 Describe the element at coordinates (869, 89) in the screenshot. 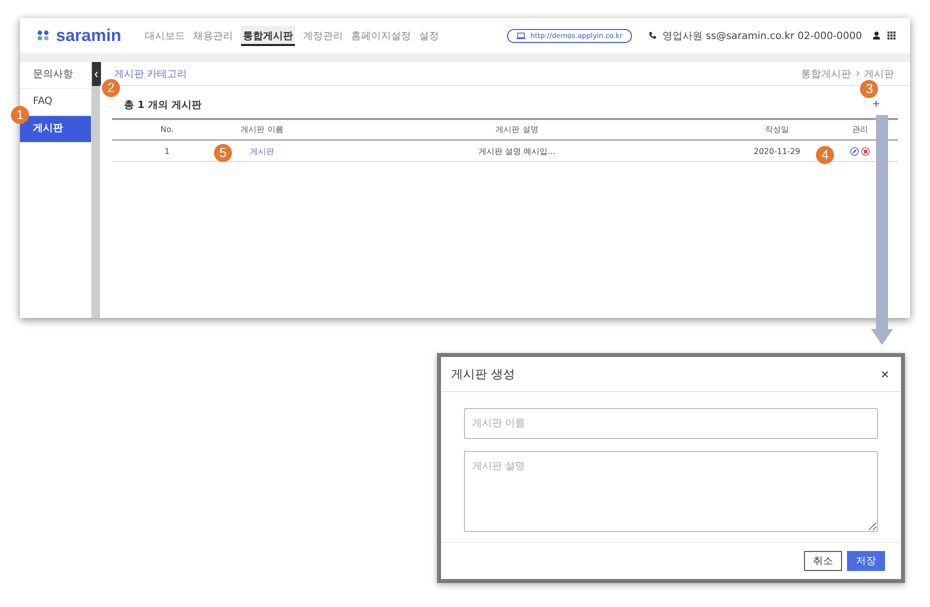

I see `callout-number: 3` at that location.